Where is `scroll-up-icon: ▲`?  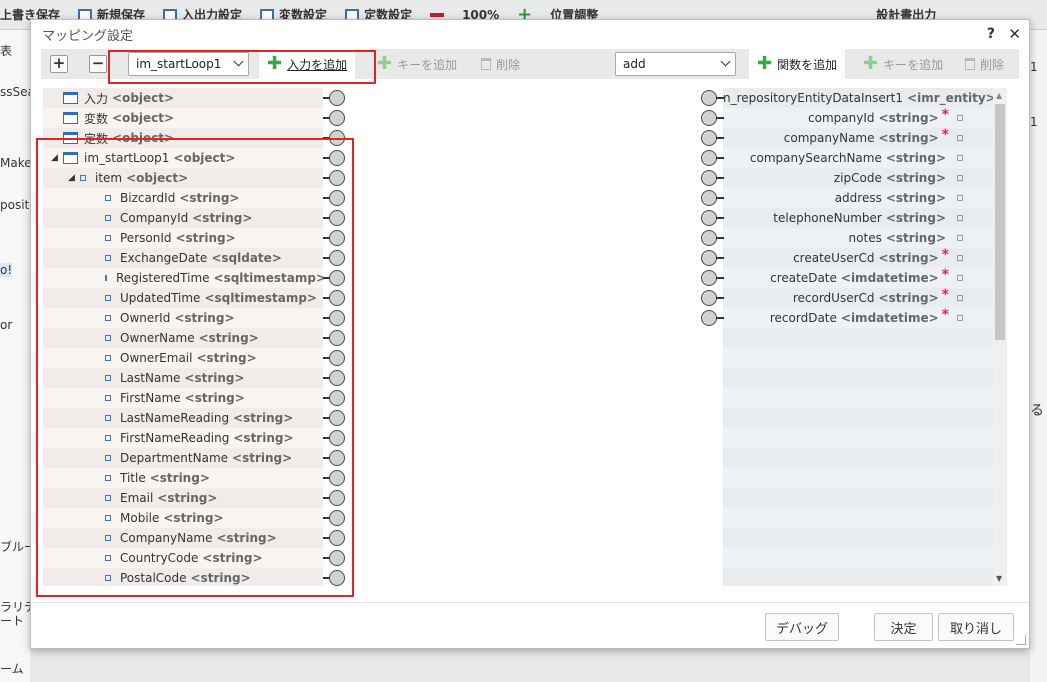 scroll-up-icon: ▲ is located at coordinates (999, 95).